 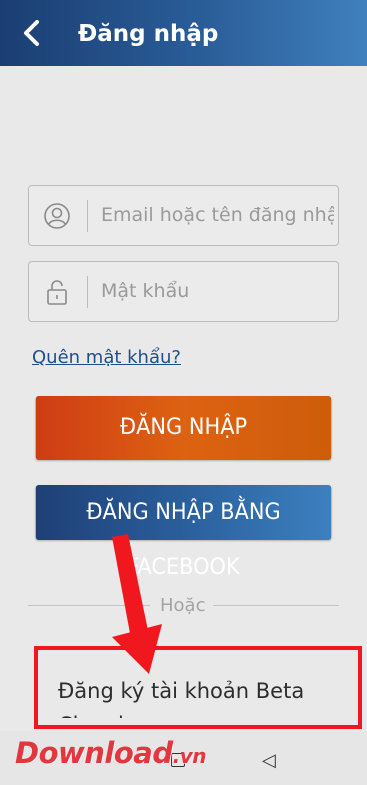 What do you see at coordinates (32, 33) in the screenshot?
I see `chevron-left-icon` at bounding box center [32, 33].